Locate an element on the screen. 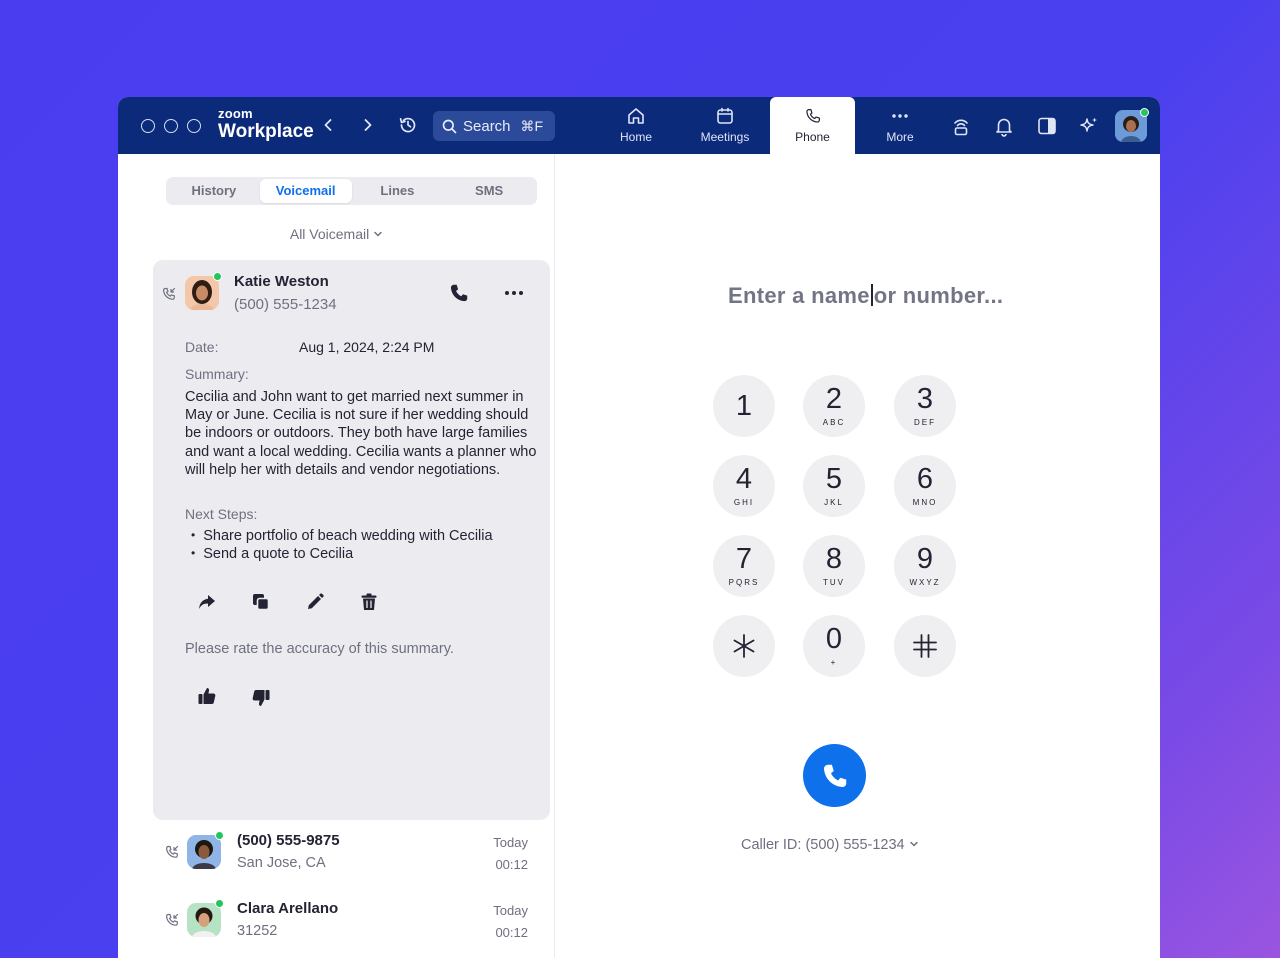 This screenshot has width=1280, height=958. history-clock-icon is located at coordinates (408, 125).